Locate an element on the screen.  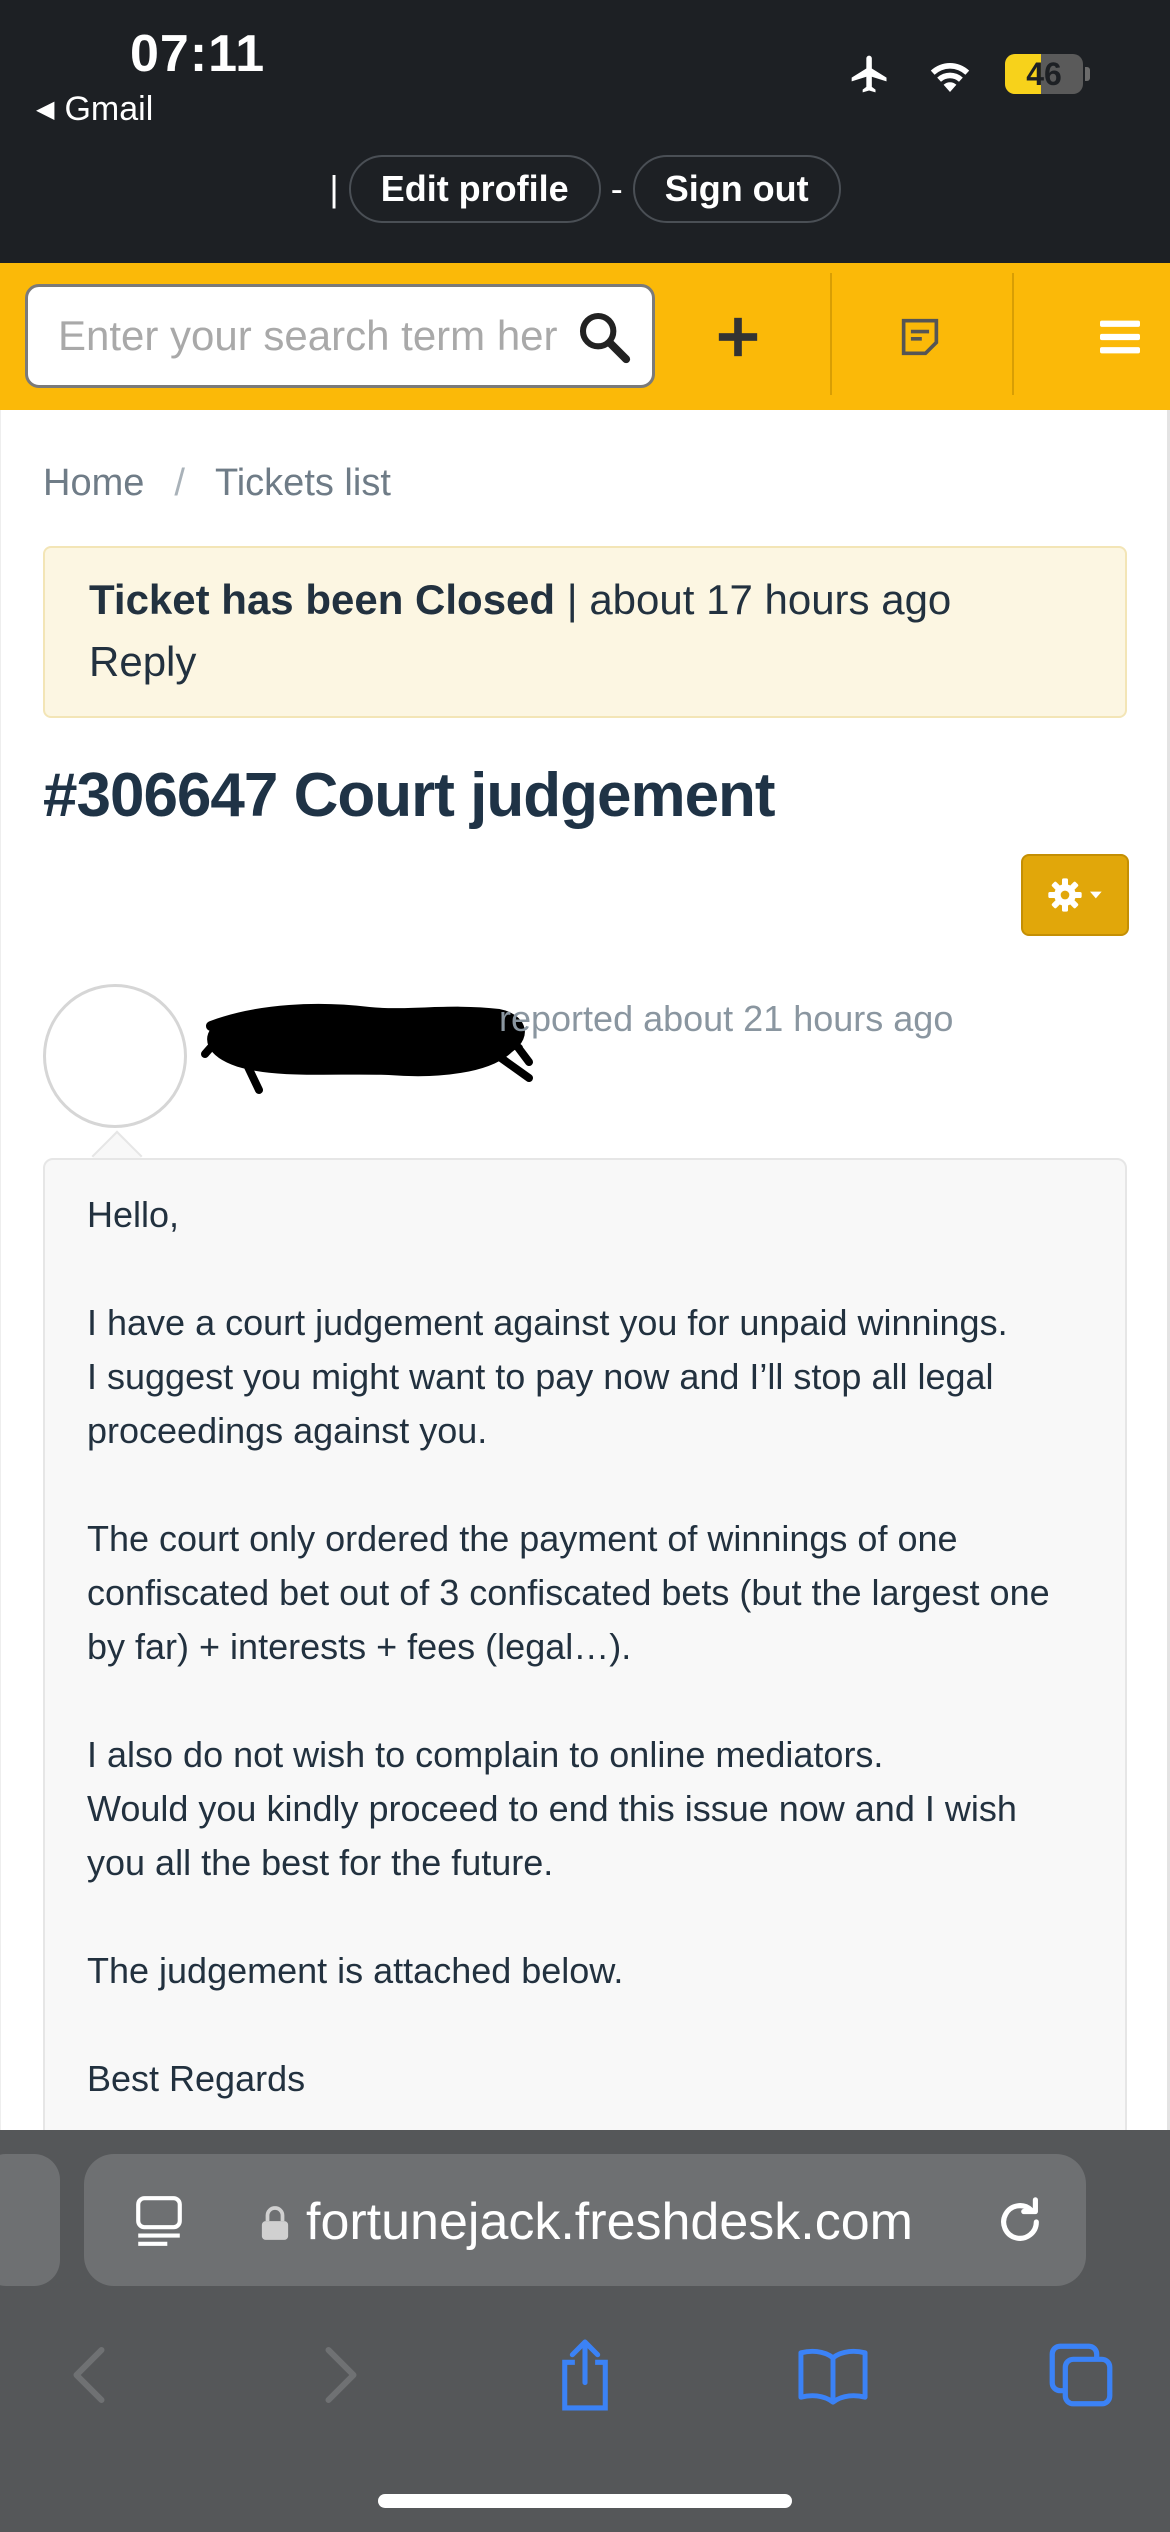
back-button is located at coordinates (89, 2375).